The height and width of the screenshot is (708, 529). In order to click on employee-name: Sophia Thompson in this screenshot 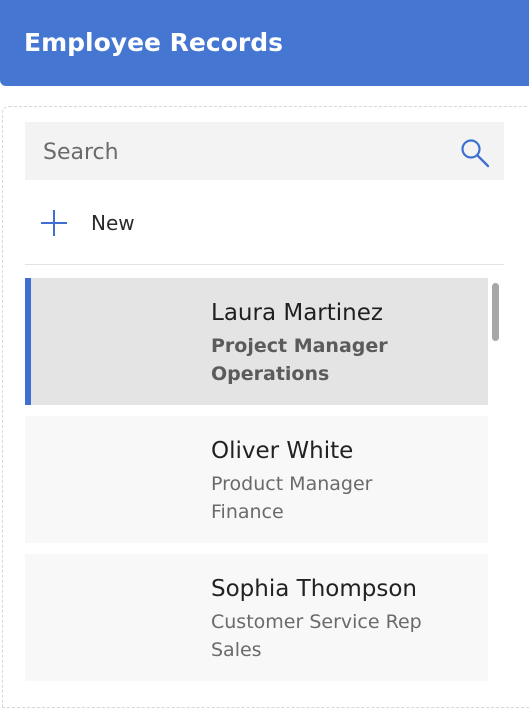, I will do `click(314, 589)`.